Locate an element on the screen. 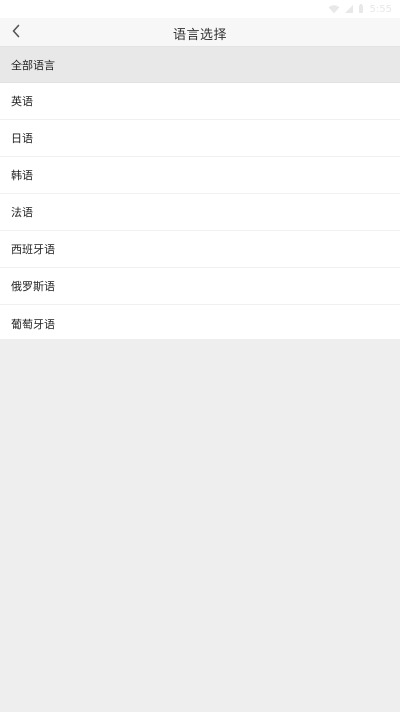  list-item-portuguese: 葡萄牙语 is located at coordinates (200, 323).